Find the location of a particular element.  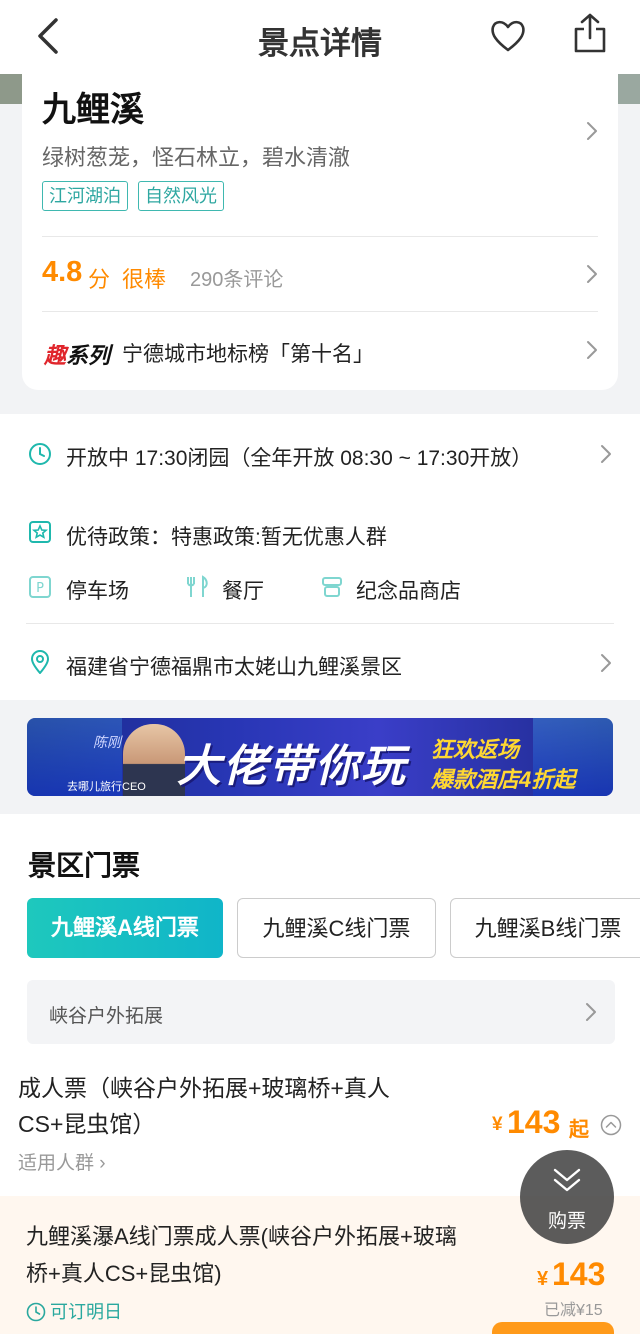

floating-buy-button: 购票 is located at coordinates (567, 1197).